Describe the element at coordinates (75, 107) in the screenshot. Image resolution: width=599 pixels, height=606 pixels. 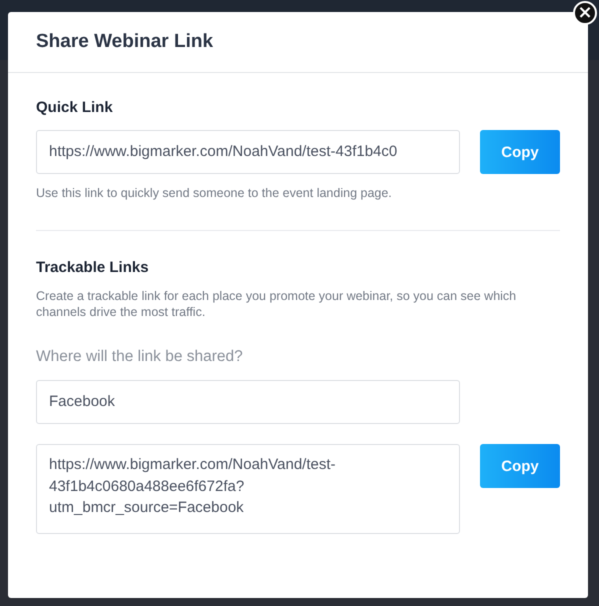
I see `section-heading: Quick Link` at that location.